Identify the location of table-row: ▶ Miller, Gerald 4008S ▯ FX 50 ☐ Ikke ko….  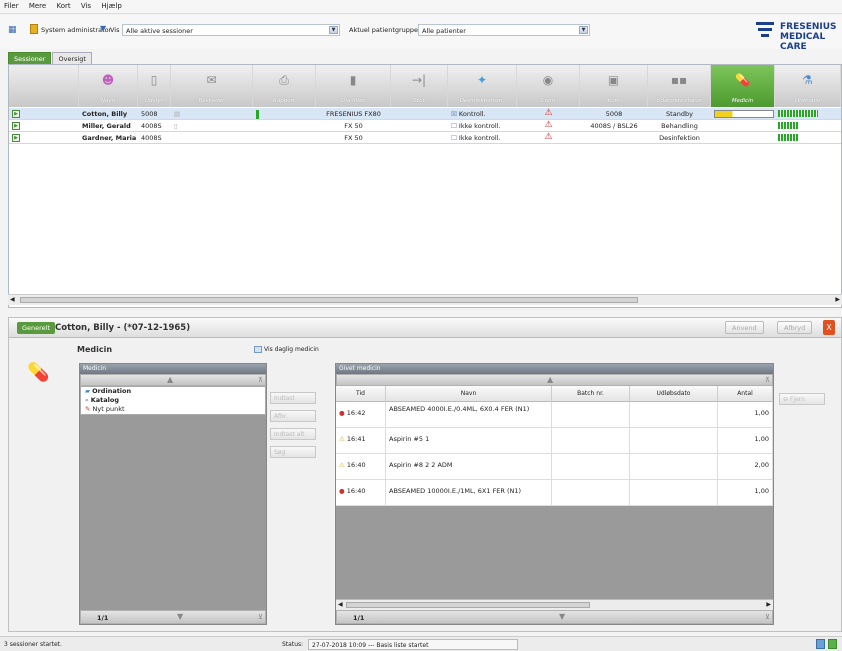
(425, 126).